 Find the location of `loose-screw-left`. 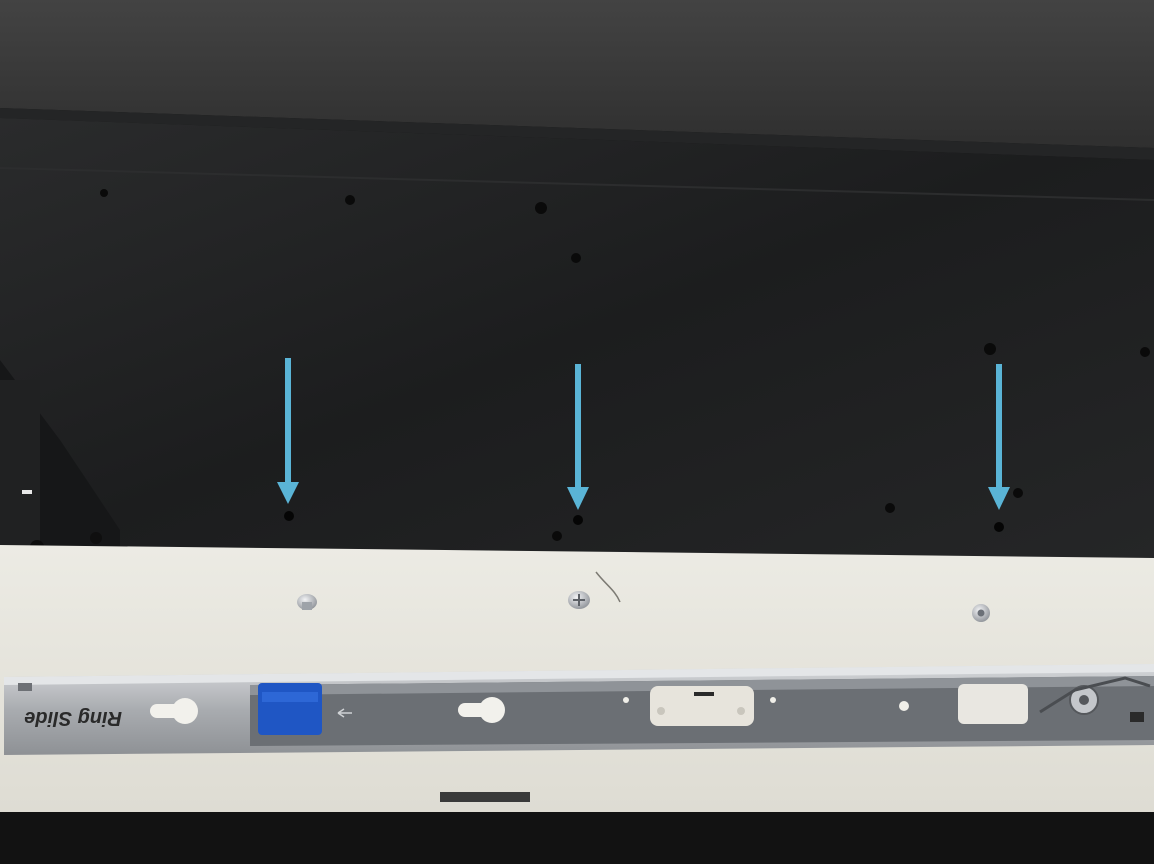

loose-screw-left is located at coordinates (307, 602).